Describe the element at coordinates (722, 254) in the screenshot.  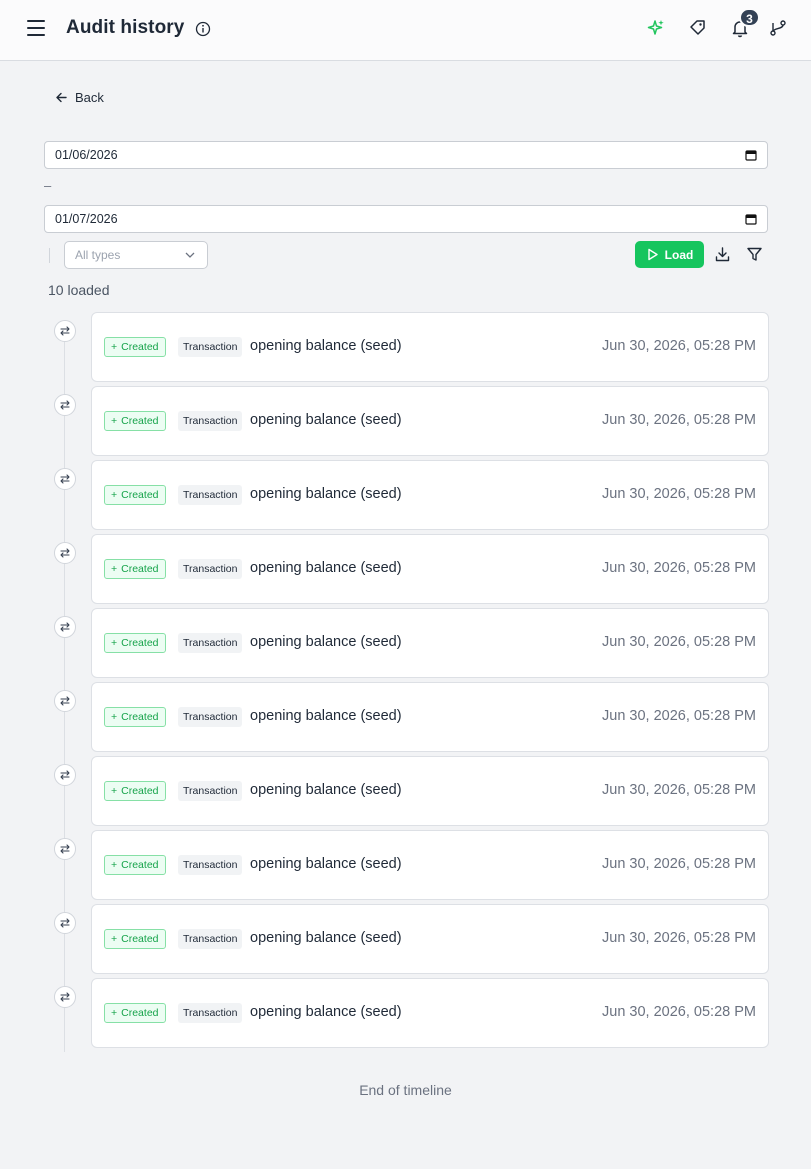
I see `download-icon` at that location.